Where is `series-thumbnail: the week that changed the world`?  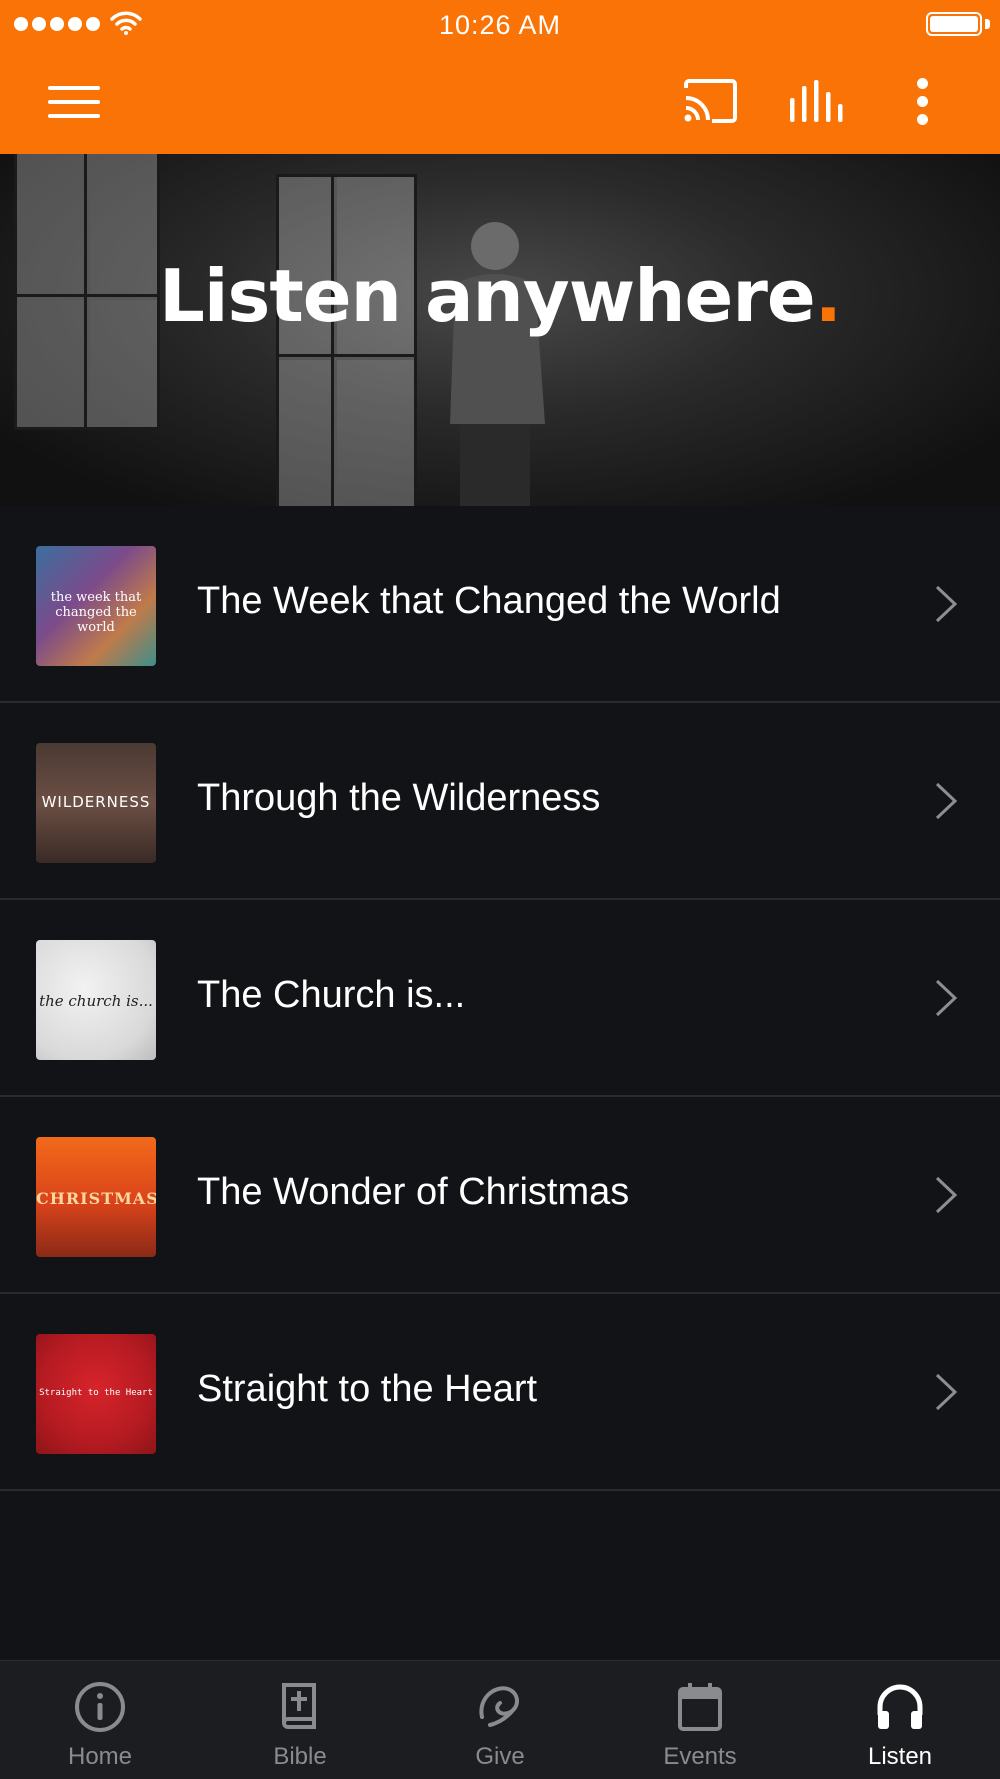
series-thumbnail: the week that changed the world is located at coordinates (96, 606).